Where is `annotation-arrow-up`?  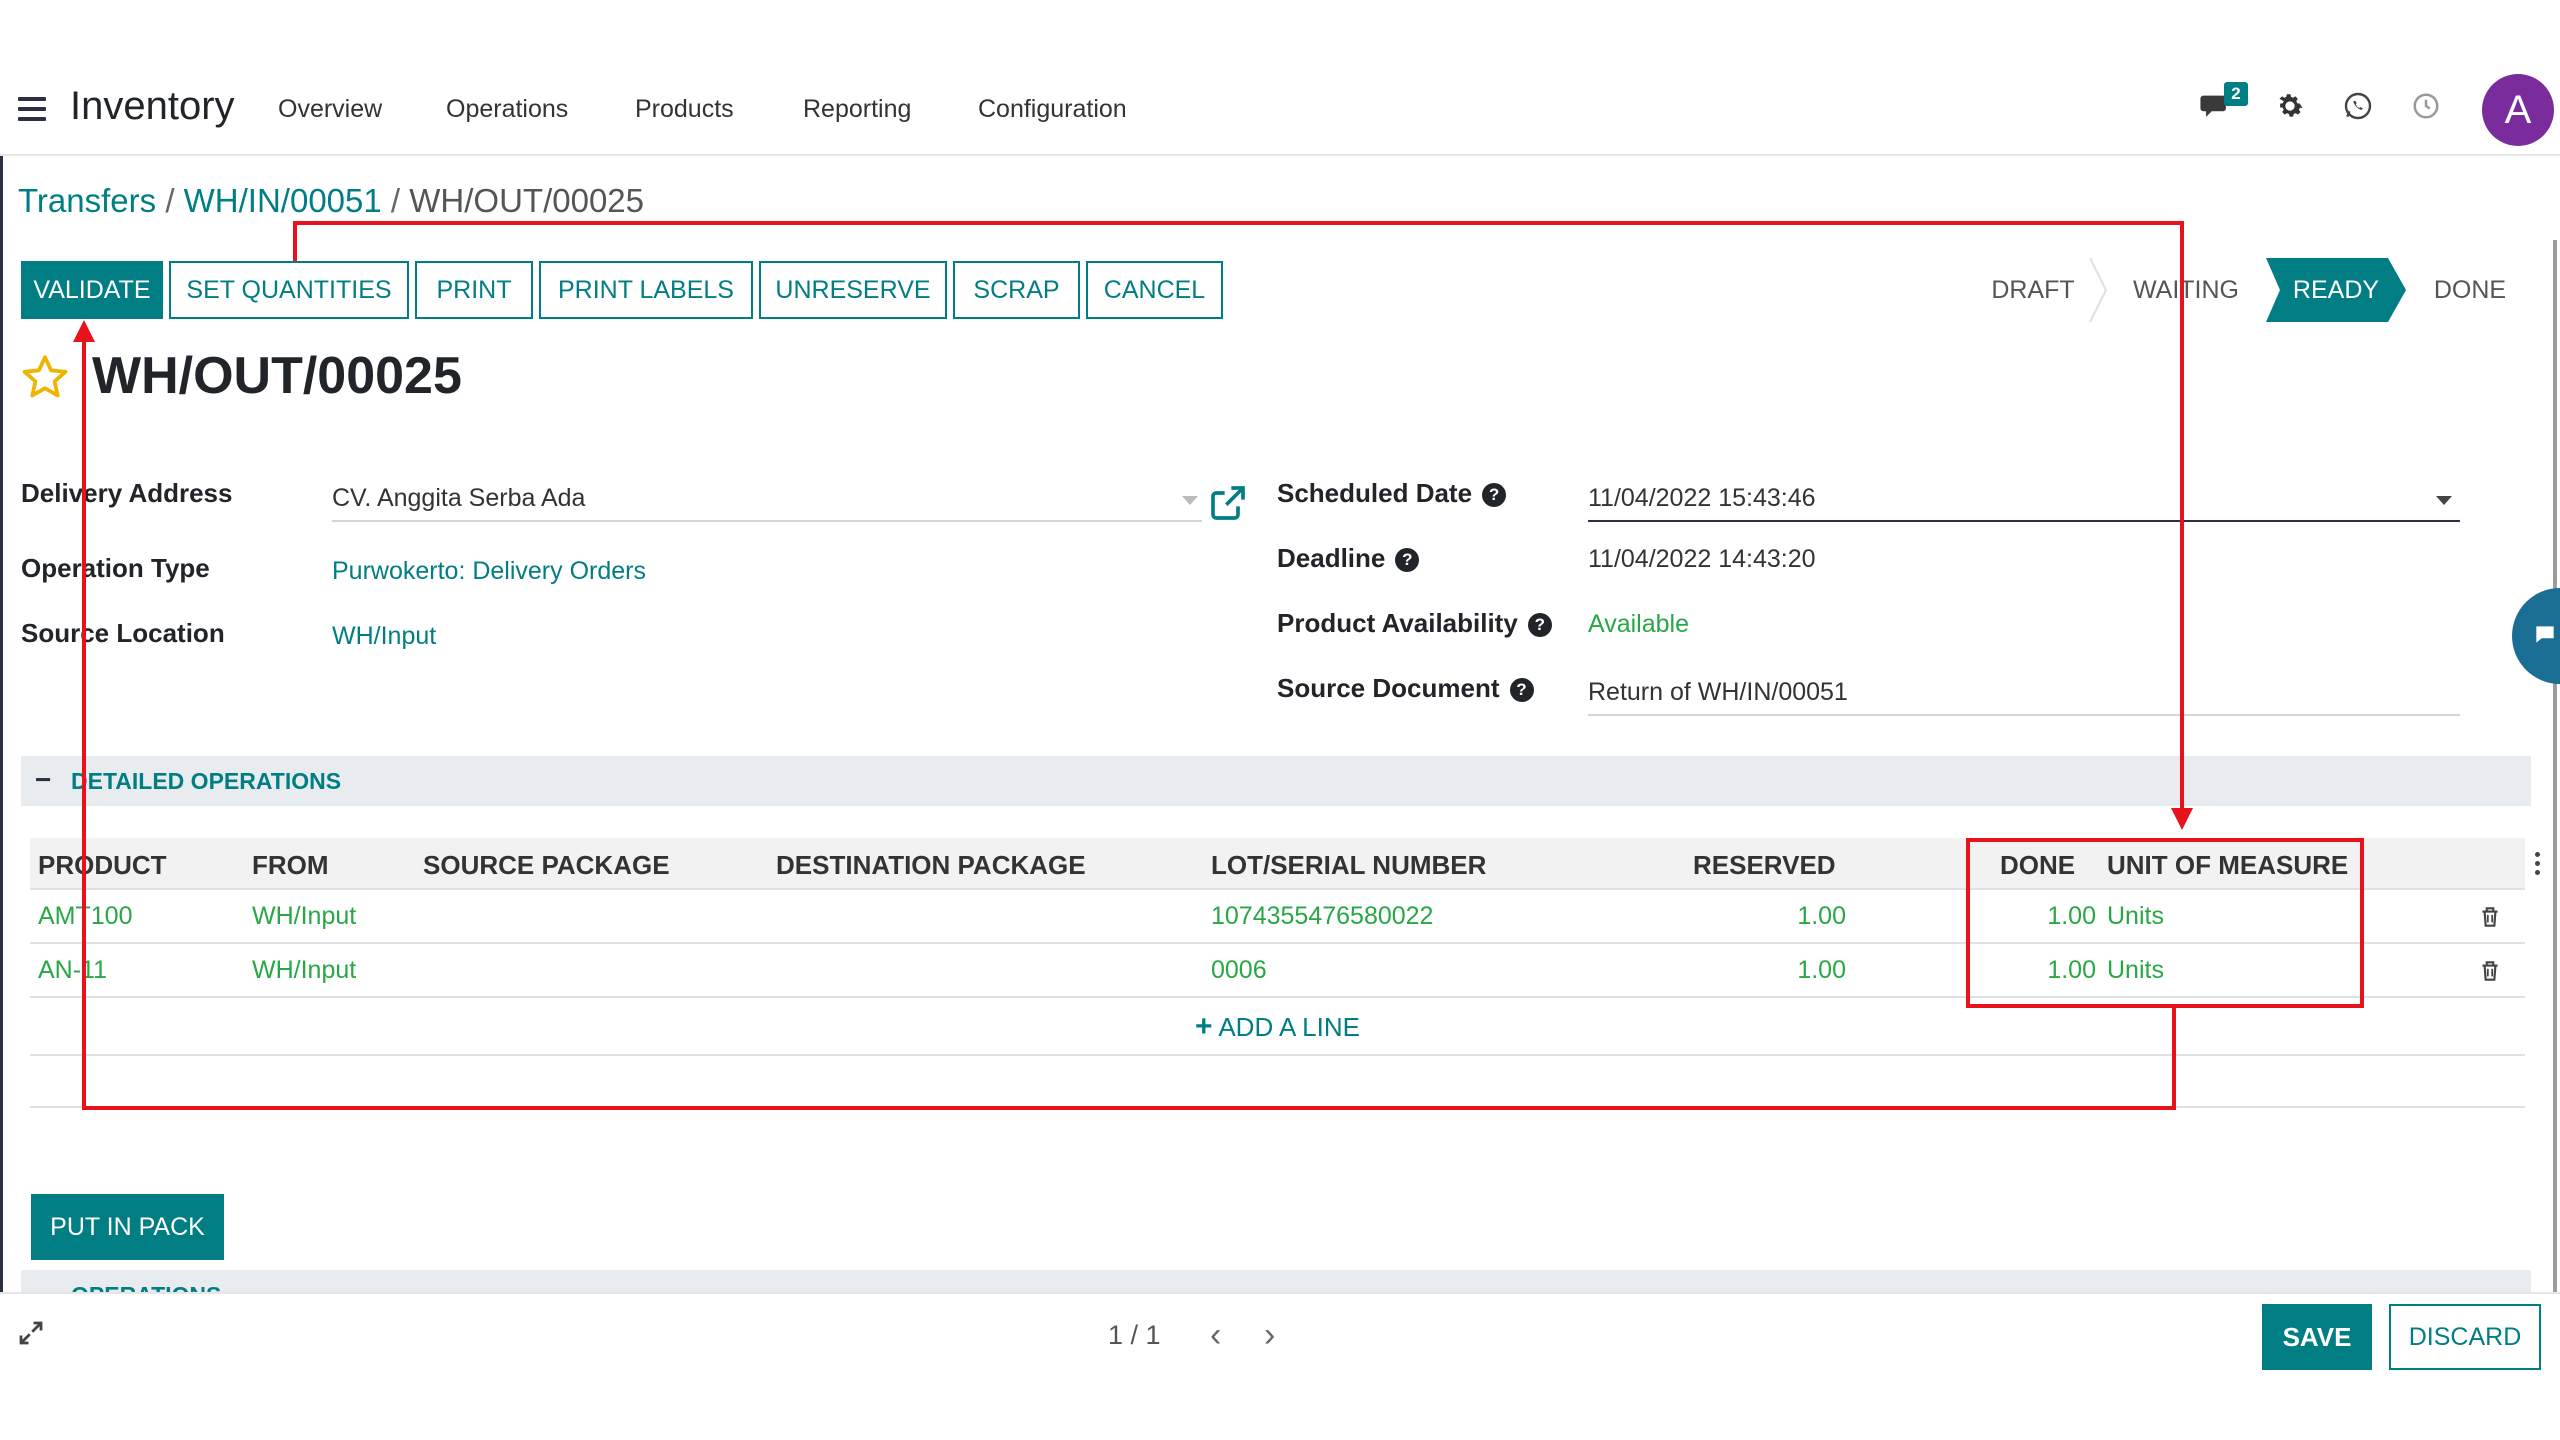 annotation-arrow-up is located at coordinates (84, 331).